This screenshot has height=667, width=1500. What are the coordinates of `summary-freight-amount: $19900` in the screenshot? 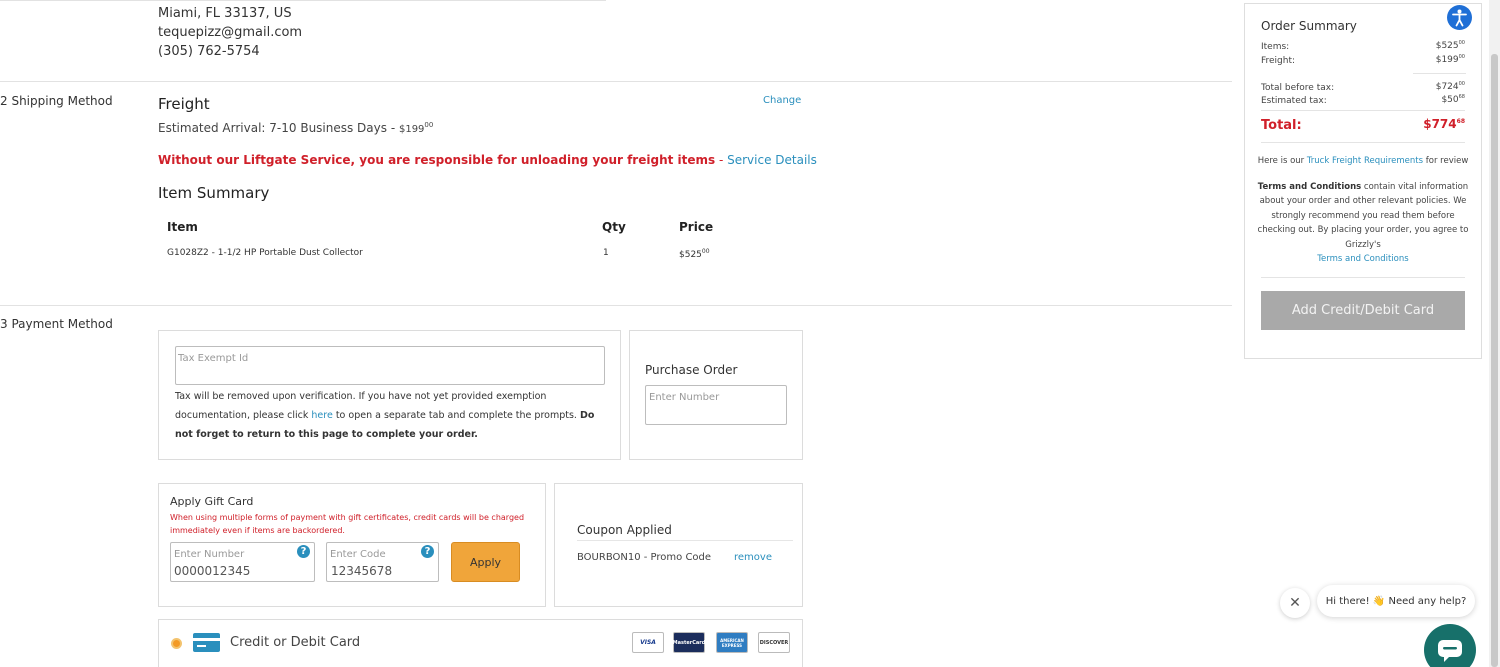 It's located at (1450, 59).